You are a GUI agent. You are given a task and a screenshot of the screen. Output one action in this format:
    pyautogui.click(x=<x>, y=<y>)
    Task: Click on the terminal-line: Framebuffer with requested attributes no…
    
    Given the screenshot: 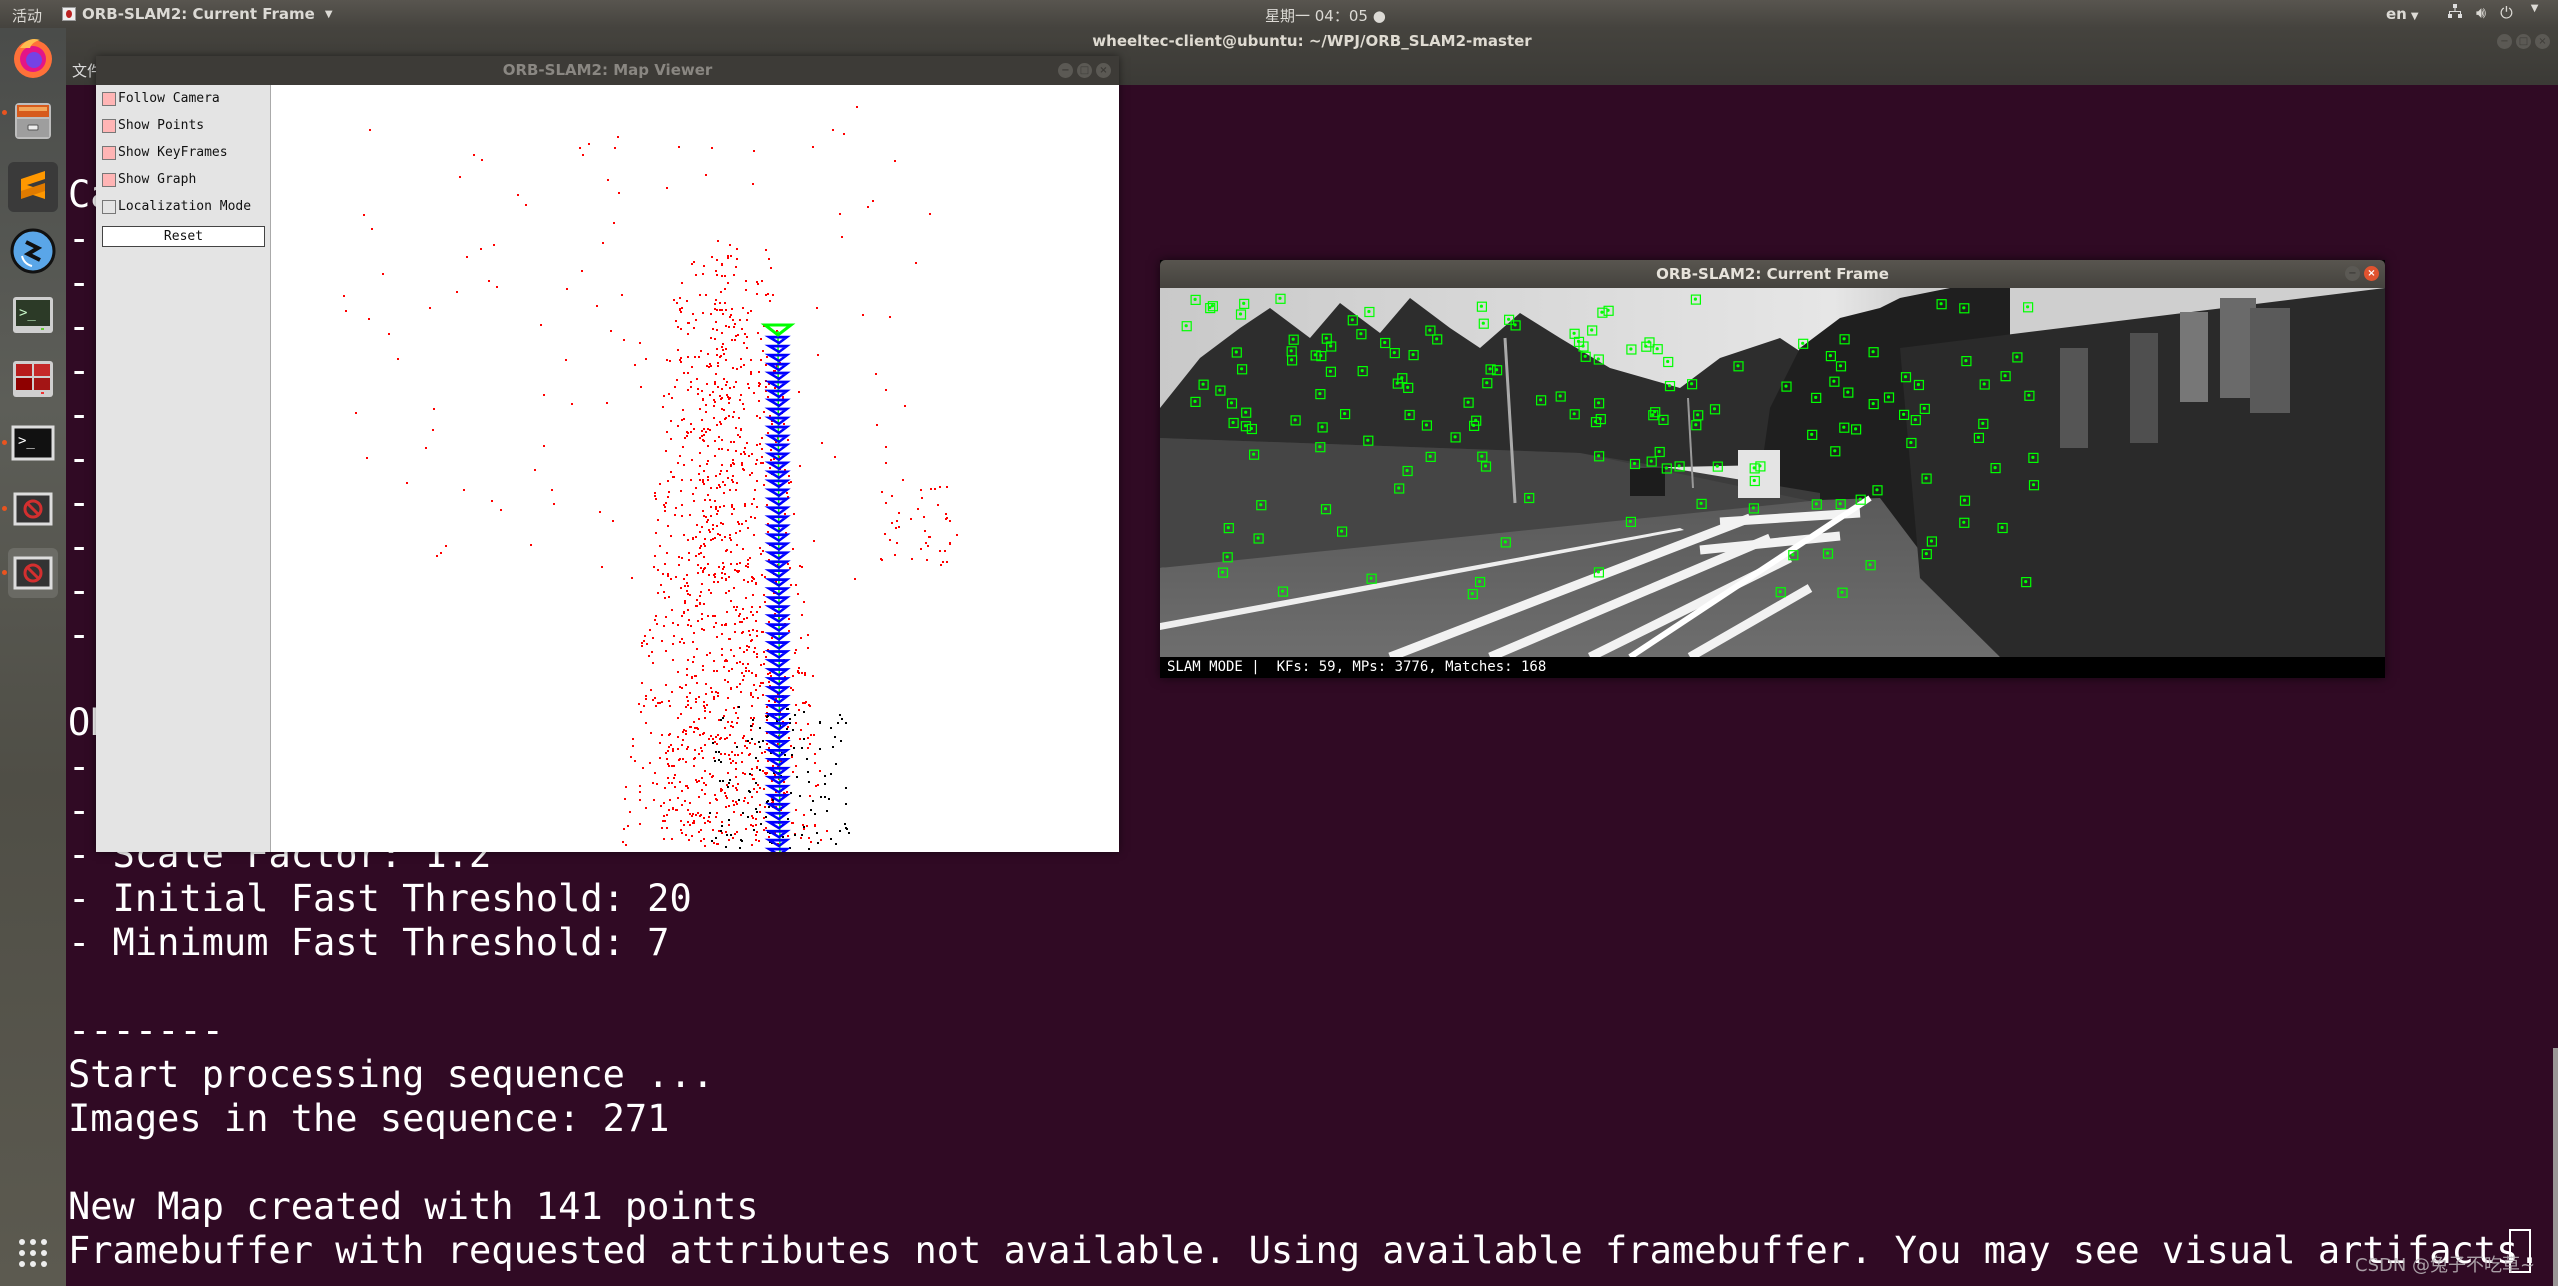 What is the action you would take?
    pyautogui.click(x=1304, y=1250)
    